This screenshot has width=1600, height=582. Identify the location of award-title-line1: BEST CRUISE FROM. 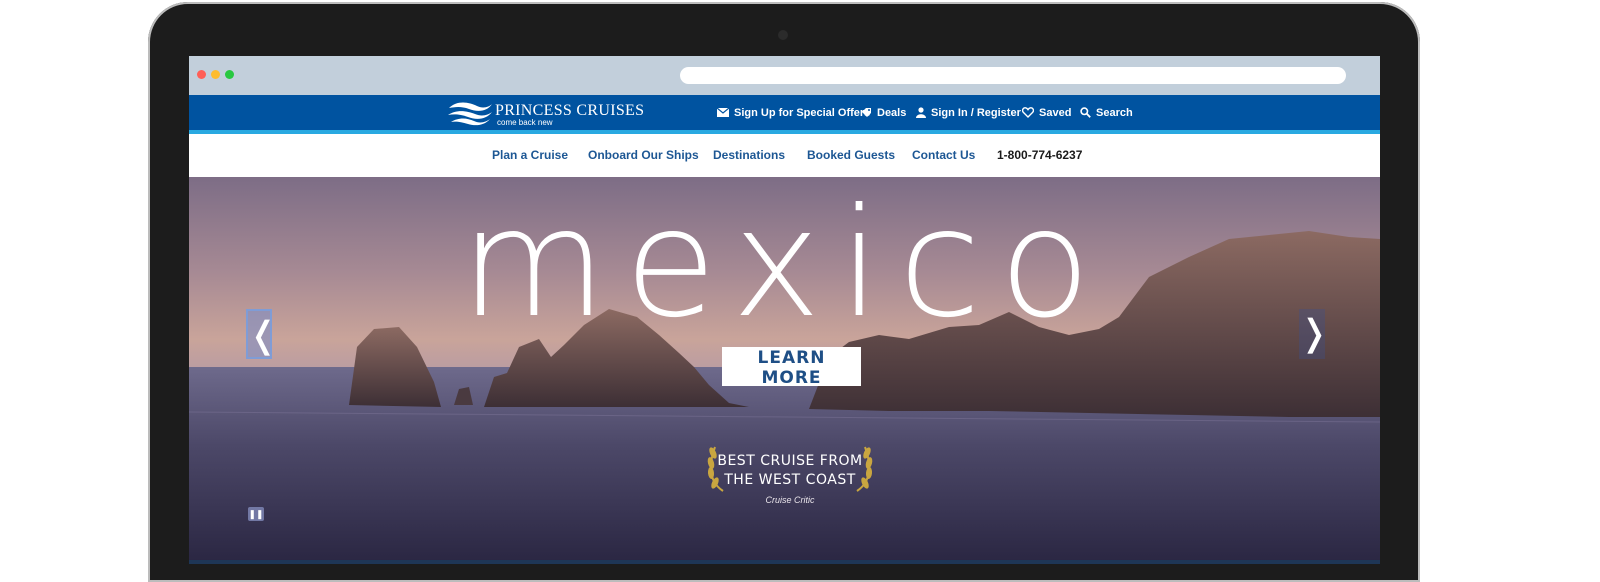
(790, 461).